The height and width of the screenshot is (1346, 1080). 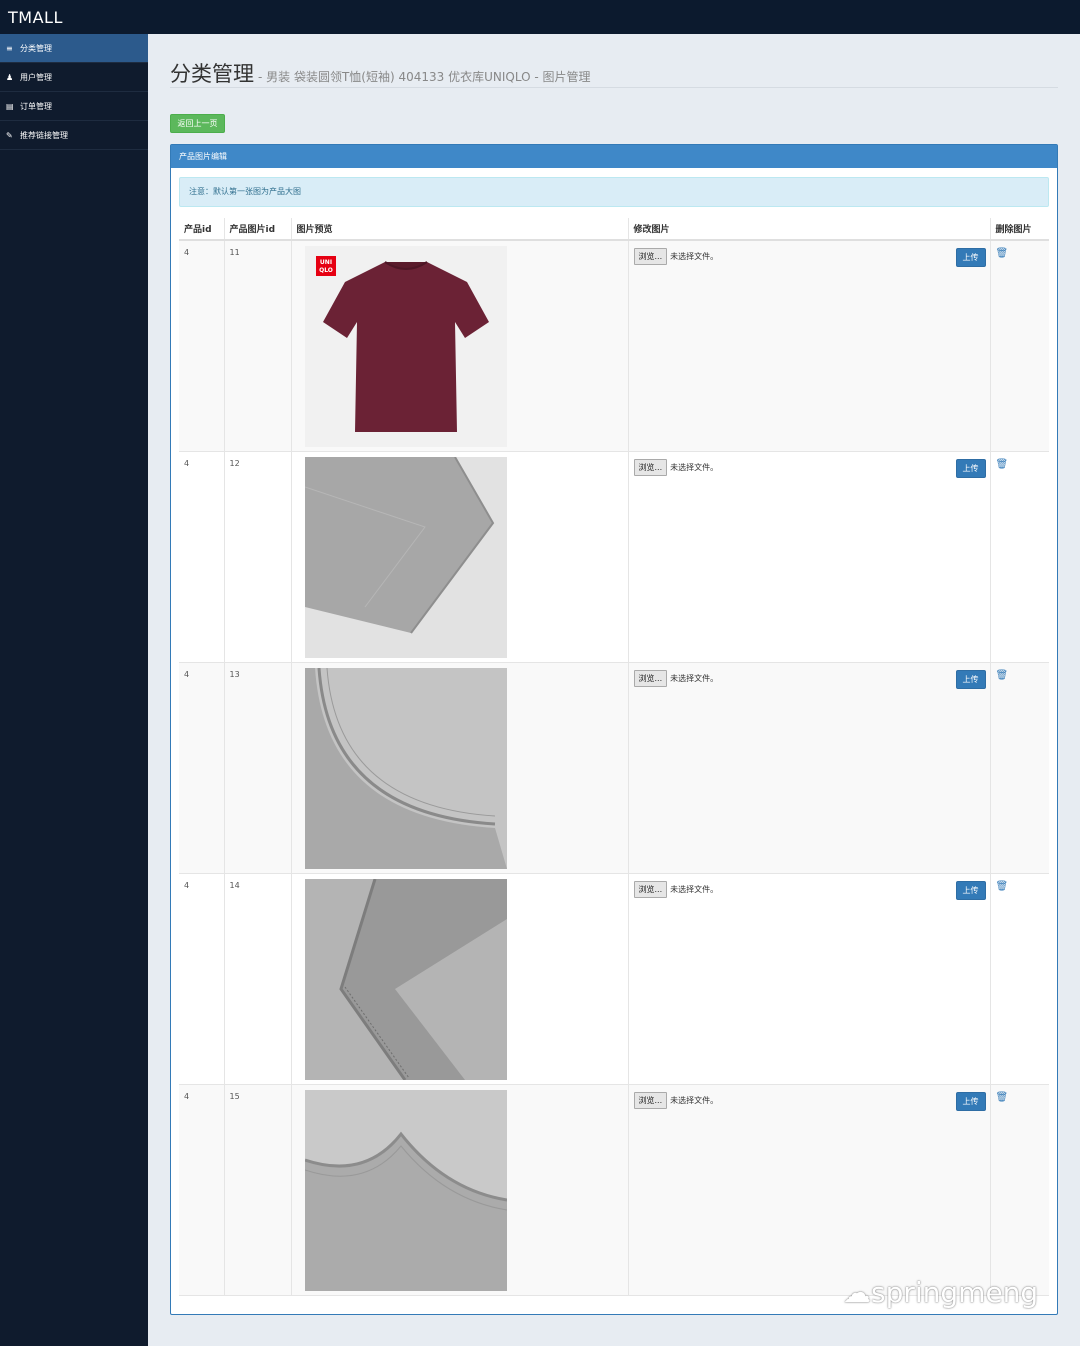 I want to click on sidebar-item-links: ✎ 推荐链接管理, so click(x=74, y=135).